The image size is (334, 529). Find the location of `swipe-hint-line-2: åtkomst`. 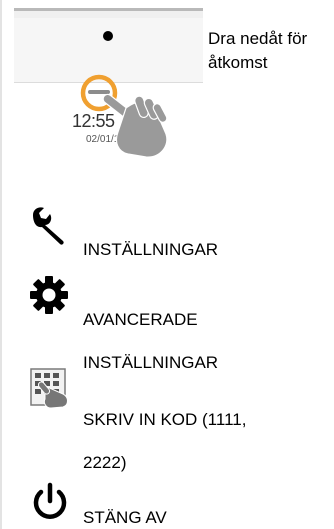

swipe-hint-line-2: åtkomst is located at coordinates (238, 62).